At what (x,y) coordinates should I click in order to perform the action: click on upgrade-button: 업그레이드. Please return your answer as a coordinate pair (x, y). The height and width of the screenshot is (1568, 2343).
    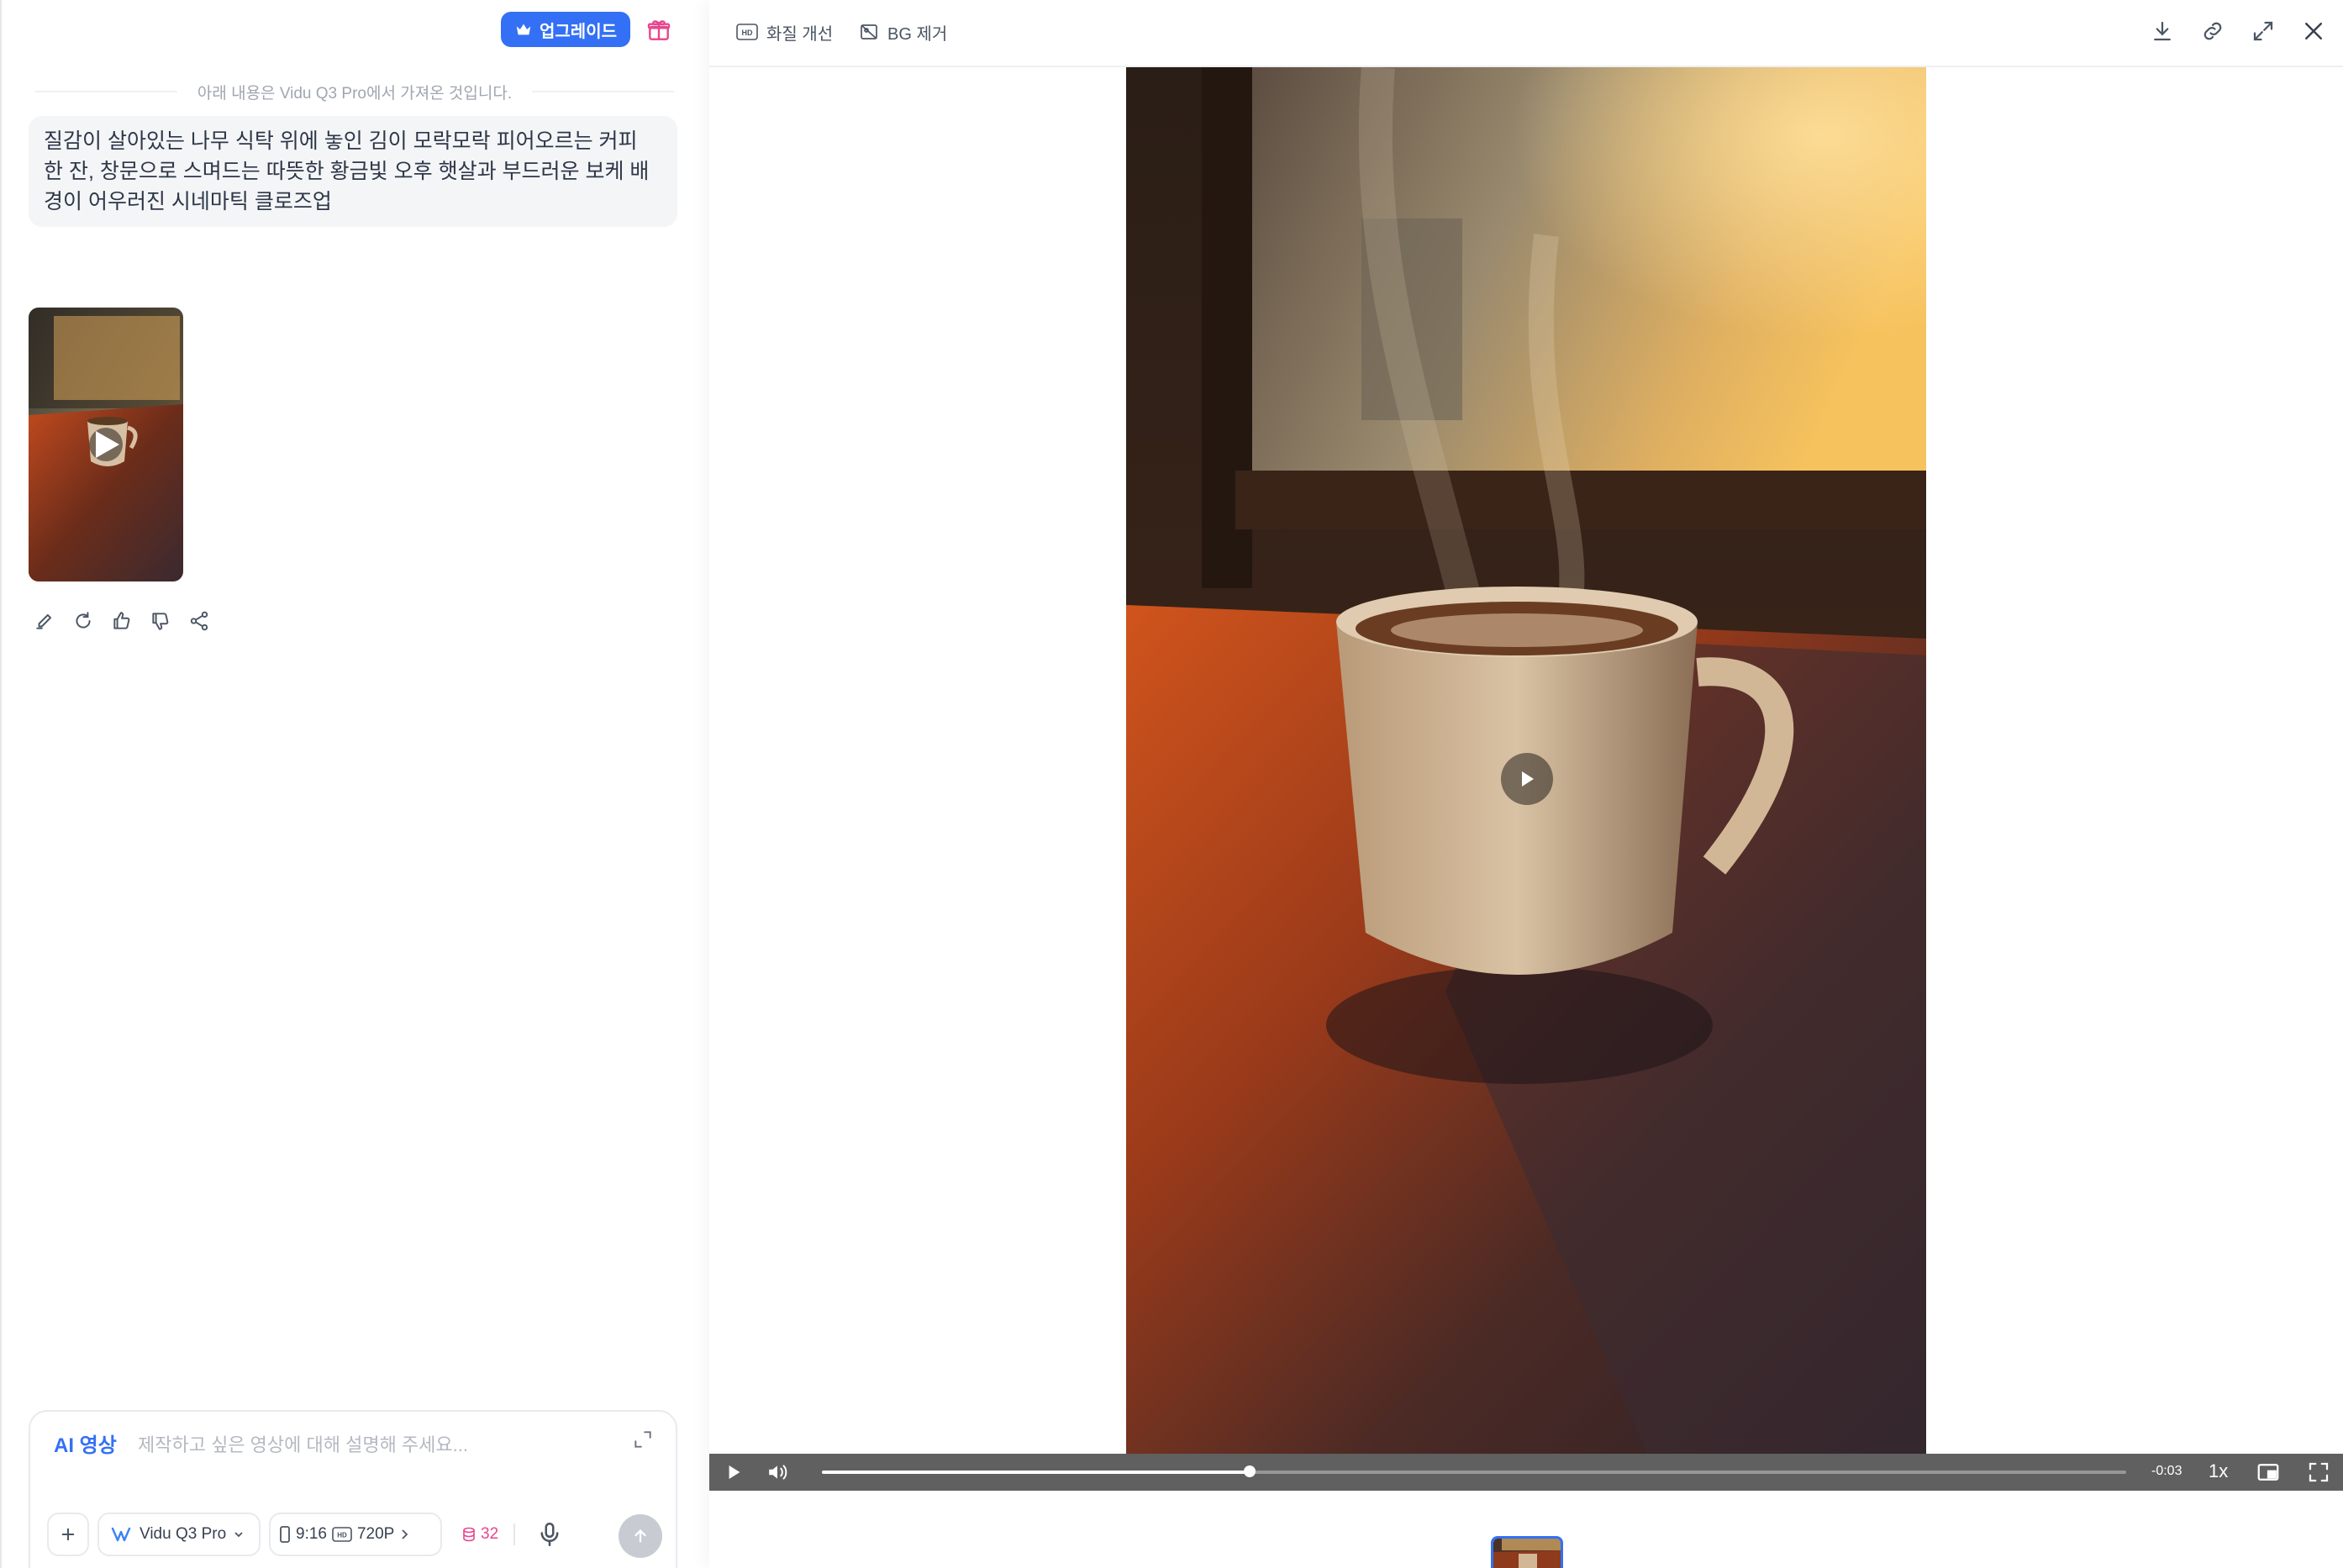
    Looking at the image, I should click on (565, 30).